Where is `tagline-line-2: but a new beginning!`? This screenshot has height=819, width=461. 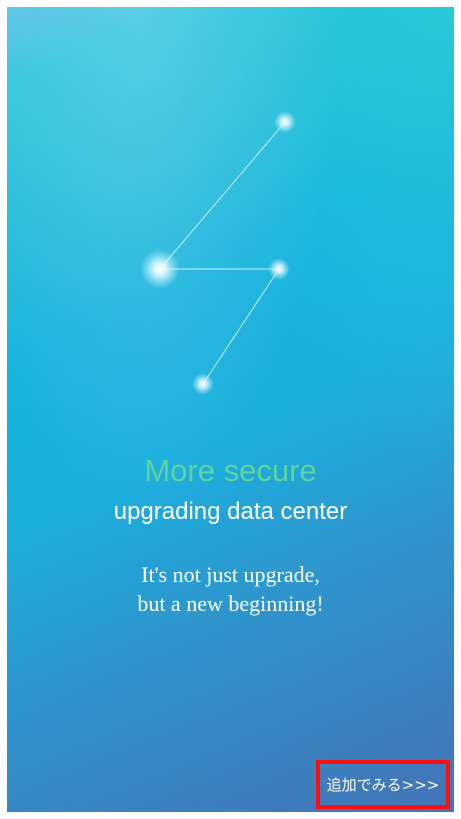
tagline-line-2: but a new beginning! is located at coordinates (230, 603).